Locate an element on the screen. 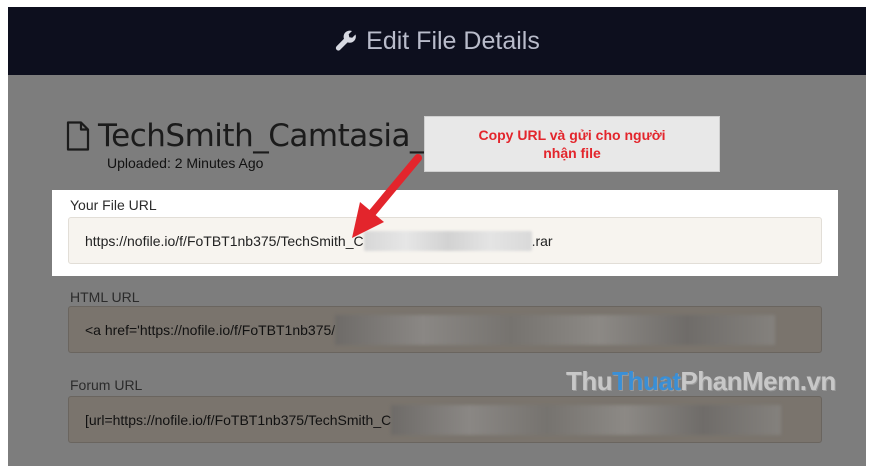  annotation-arrow is located at coordinates (387, 196).